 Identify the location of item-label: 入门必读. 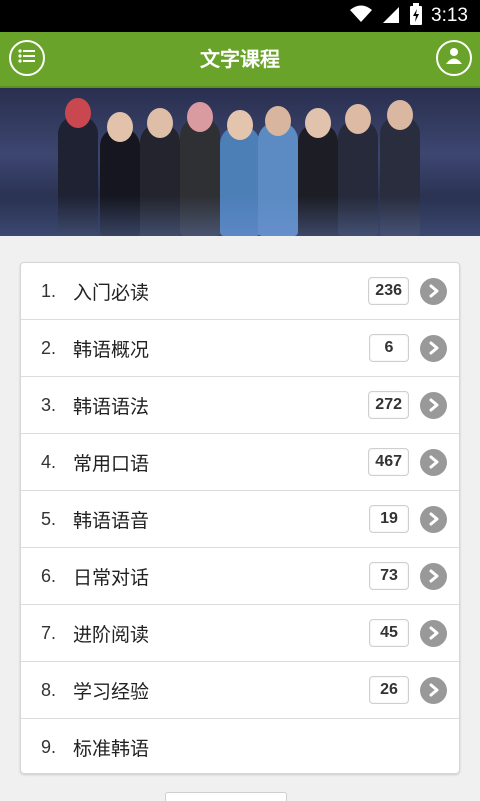
(111, 292).